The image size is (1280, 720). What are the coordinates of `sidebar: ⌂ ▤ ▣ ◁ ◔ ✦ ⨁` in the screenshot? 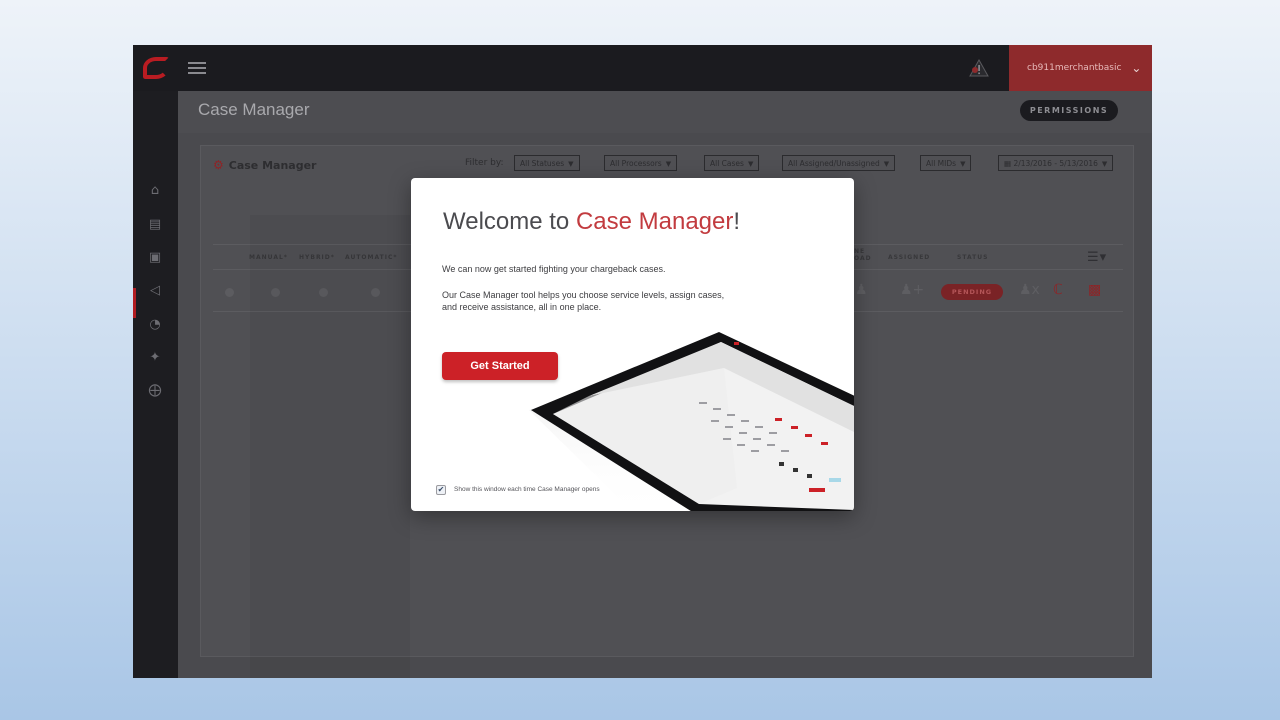 It's located at (155, 384).